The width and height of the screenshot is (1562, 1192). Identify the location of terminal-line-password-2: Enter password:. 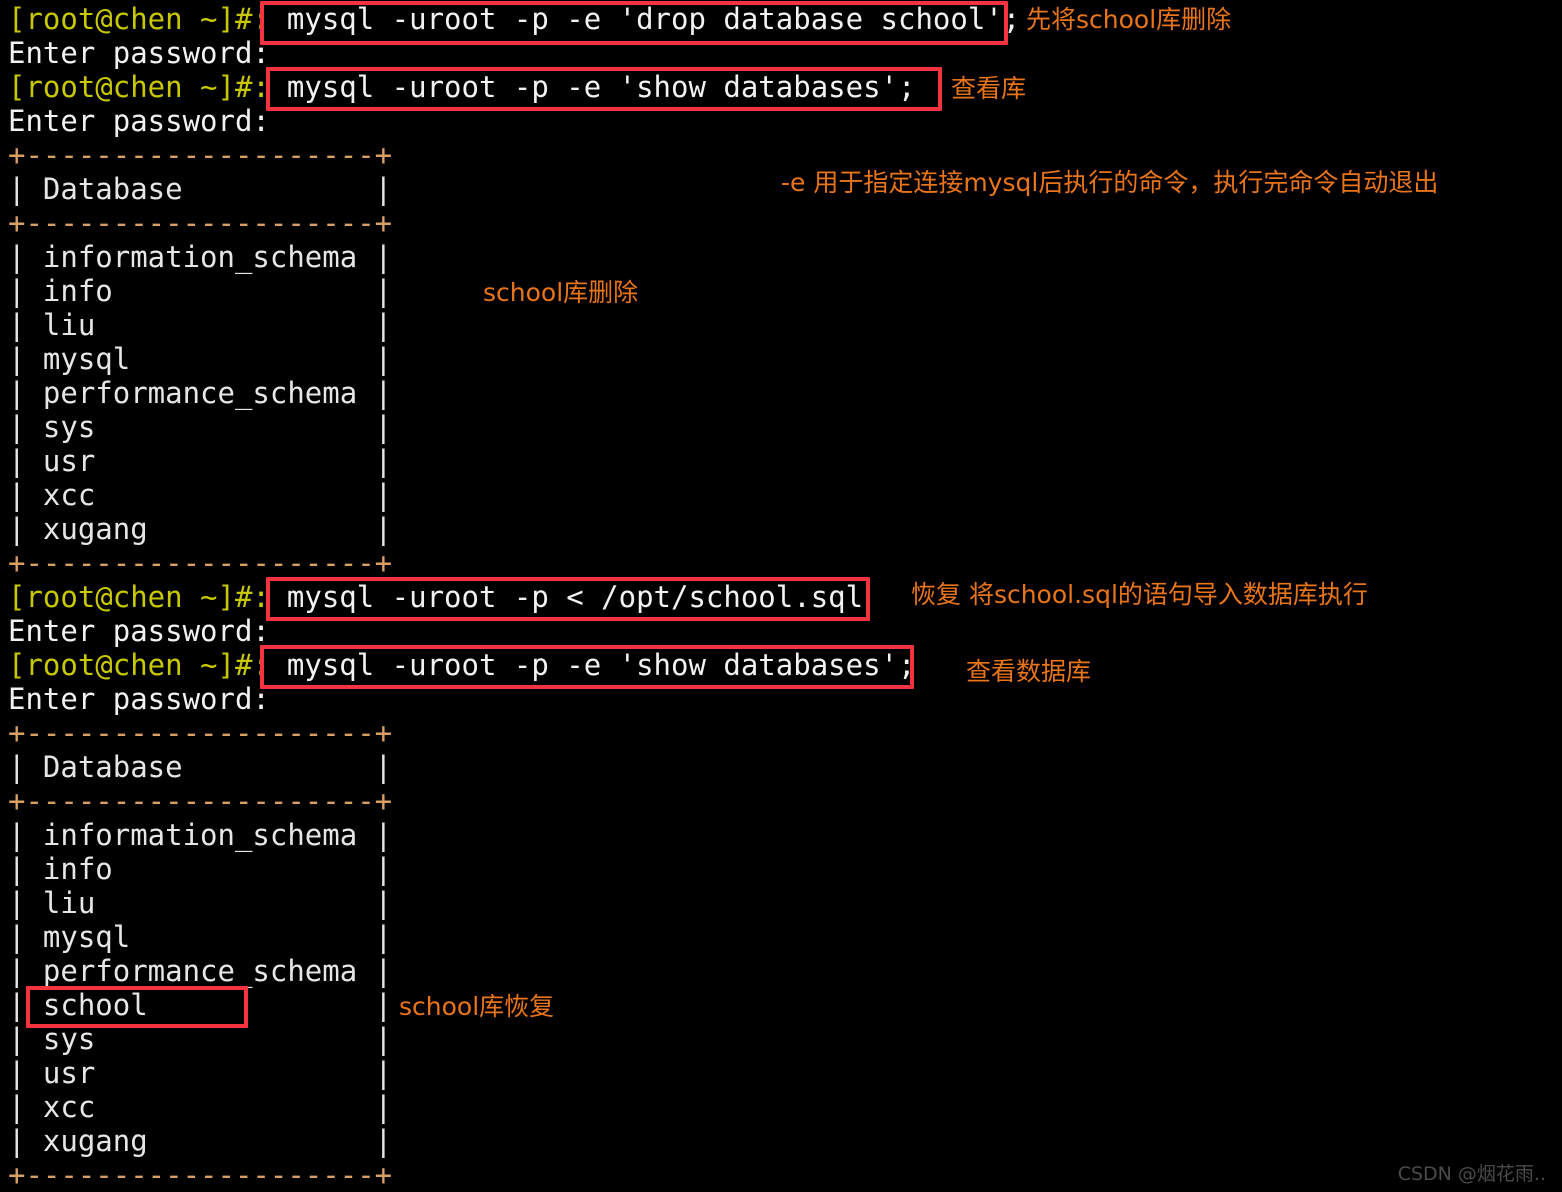
(139, 121).